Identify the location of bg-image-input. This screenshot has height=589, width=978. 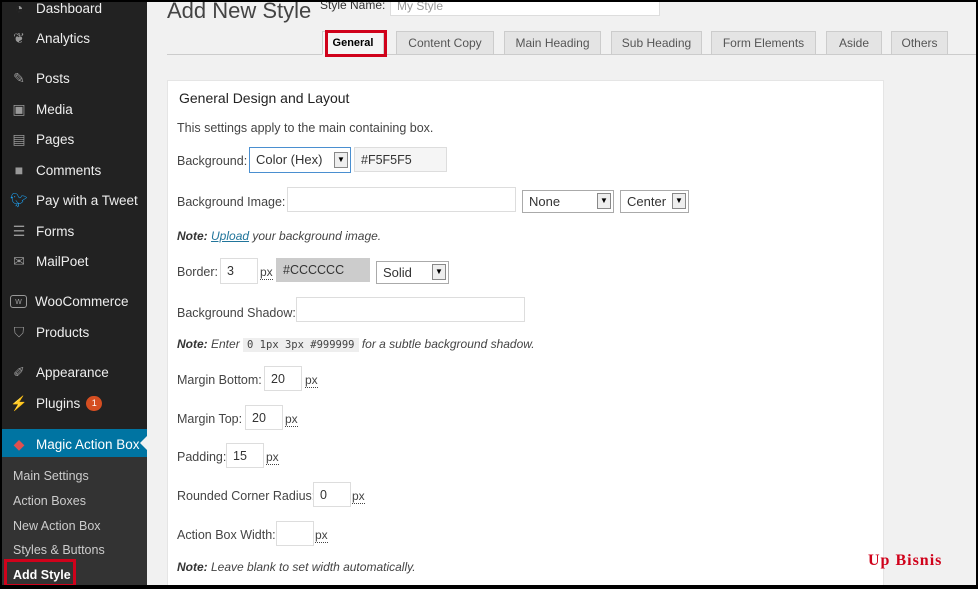
(401, 199).